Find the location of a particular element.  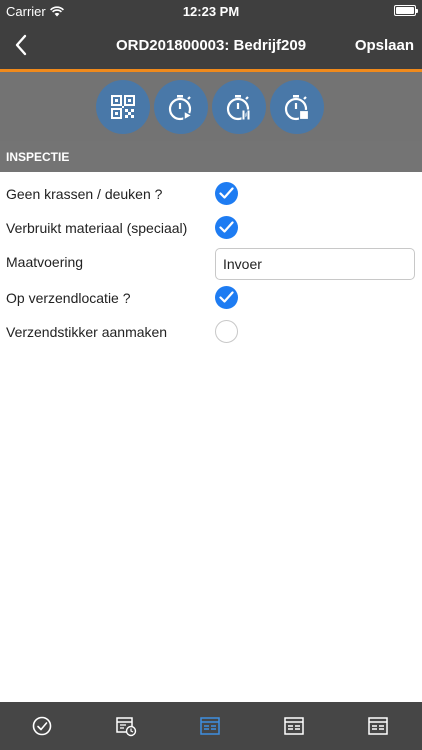

save-button: Opslaan is located at coordinates (384, 45).